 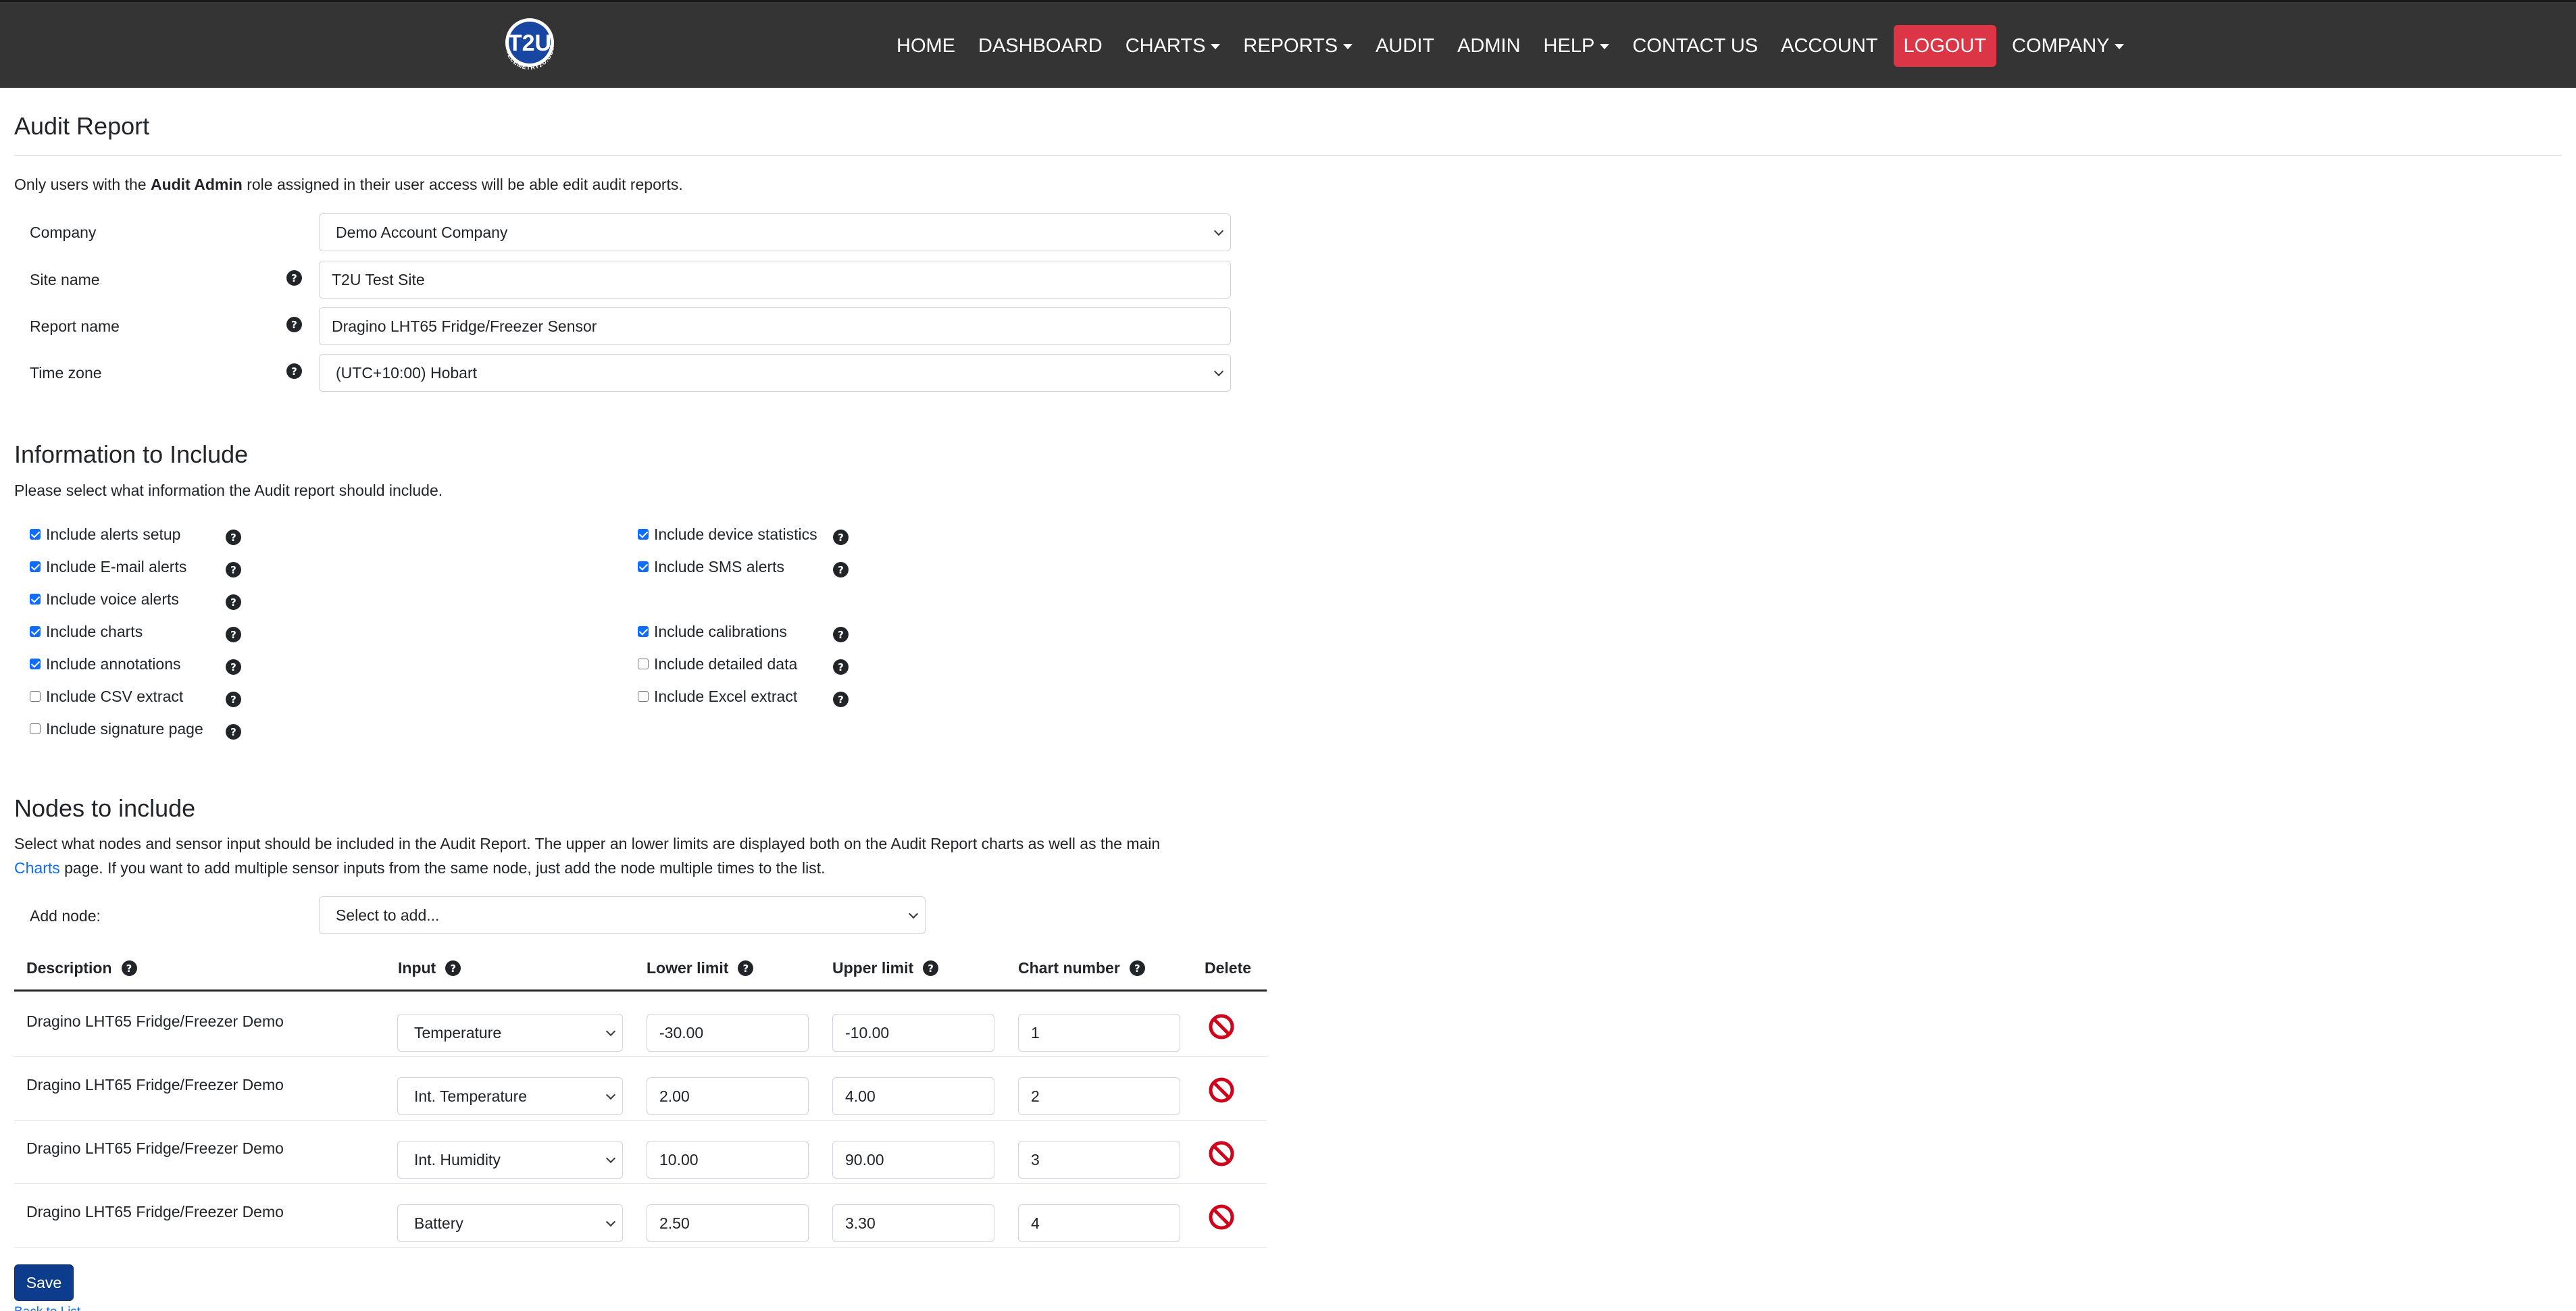 What do you see at coordinates (1069, 968) in the screenshot?
I see `header-chart-text: Chart number` at bounding box center [1069, 968].